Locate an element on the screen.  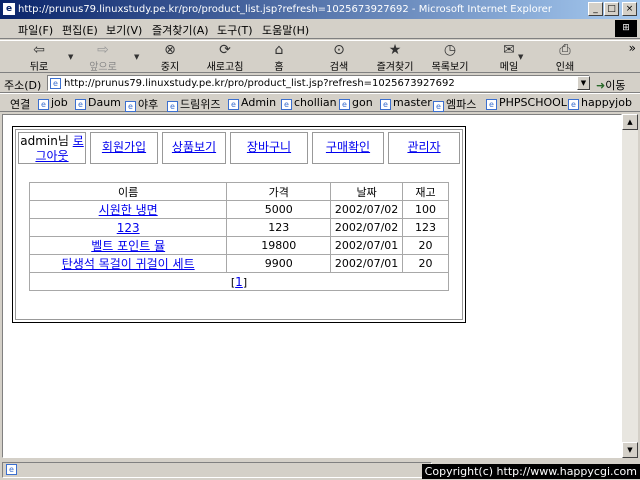
history-button: ◷ 목록보기 is located at coordinates (450, 57).